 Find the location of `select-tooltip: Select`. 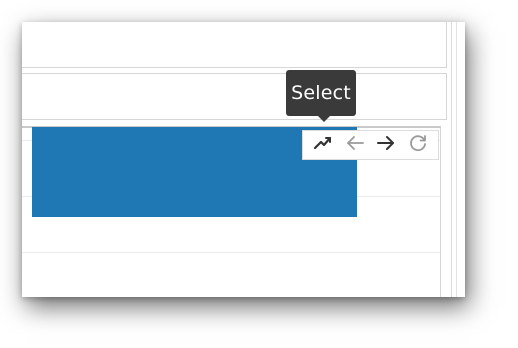

select-tooltip: Select is located at coordinates (321, 93).